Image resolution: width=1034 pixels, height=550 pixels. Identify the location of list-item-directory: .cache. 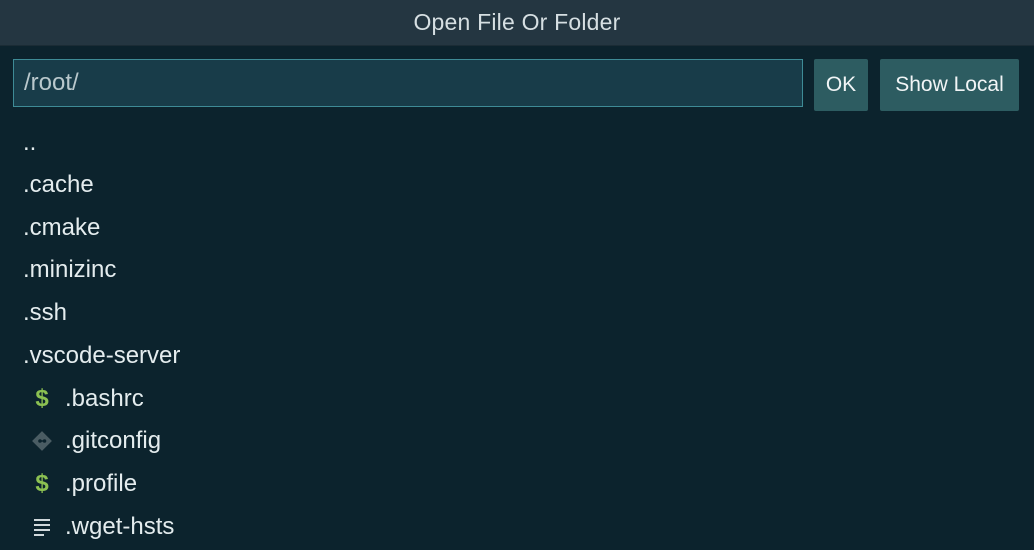
(517, 185).